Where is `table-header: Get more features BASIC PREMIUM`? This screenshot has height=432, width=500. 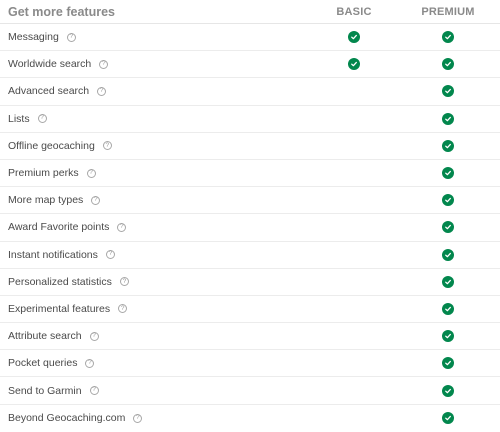
table-header: Get more features BASIC PREMIUM is located at coordinates (250, 12).